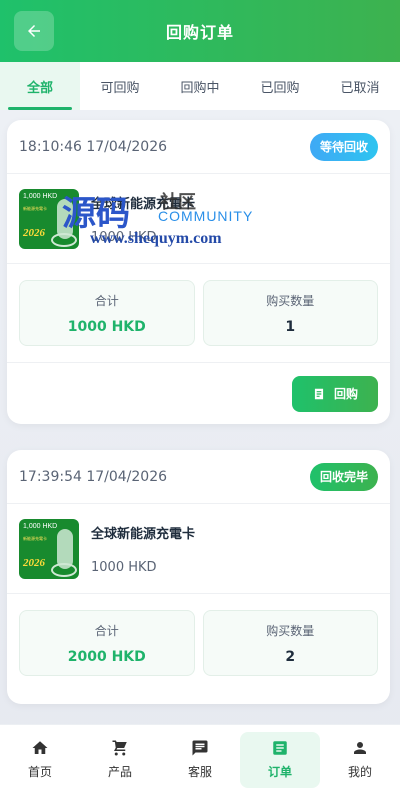  What do you see at coordinates (39, 772) in the screenshot?
I see `nav-home-label: 首页` at bounding box center [39, 772].